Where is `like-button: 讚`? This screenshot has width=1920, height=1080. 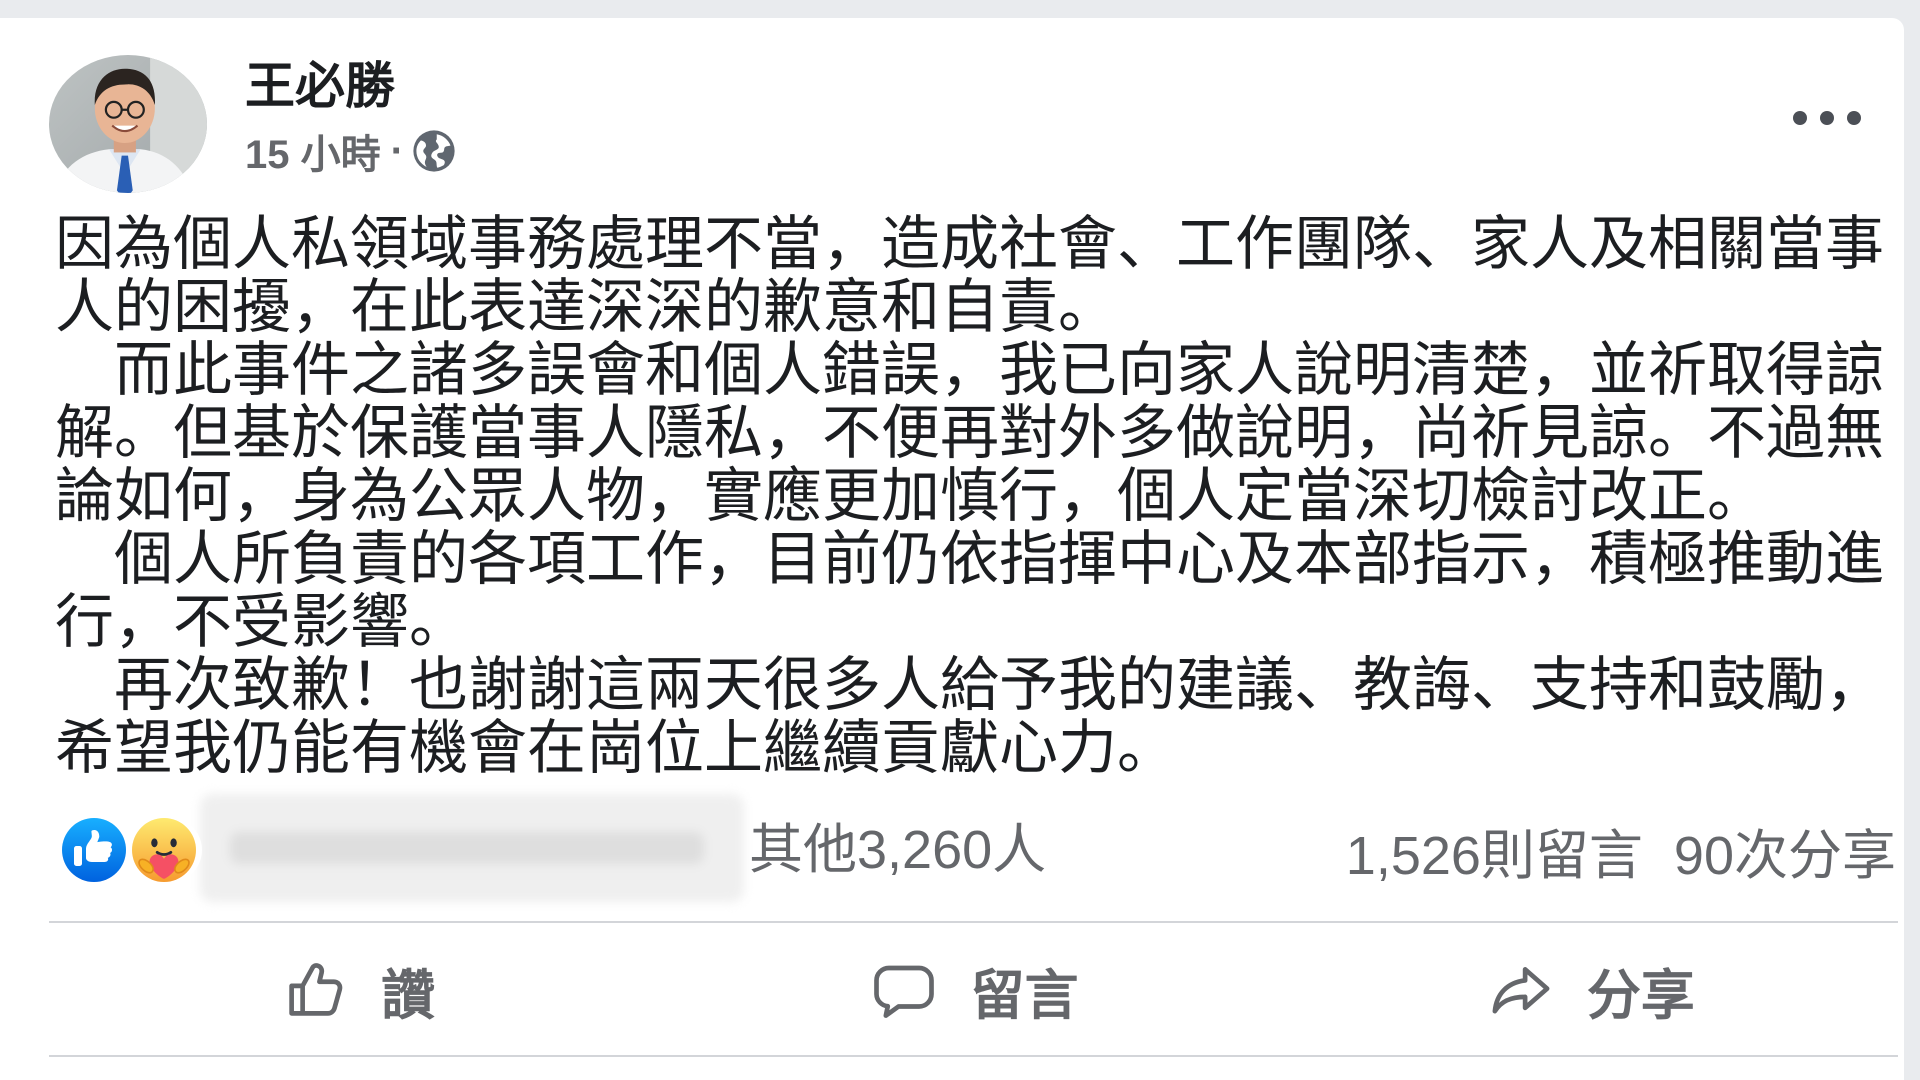
like-button: 讚 is located at coordinates (357, 990).